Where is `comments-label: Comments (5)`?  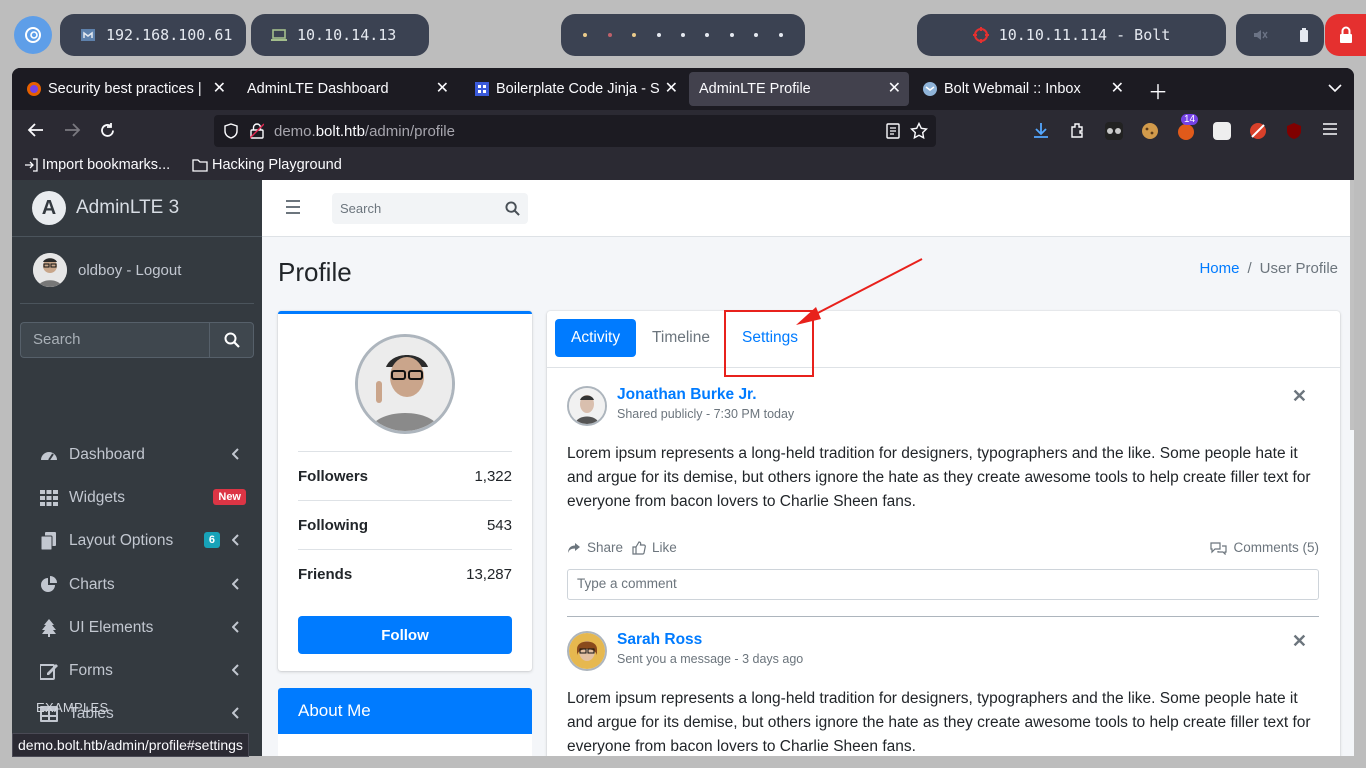
comments-label: Comments (5) is located at coordinates (1276, 547).